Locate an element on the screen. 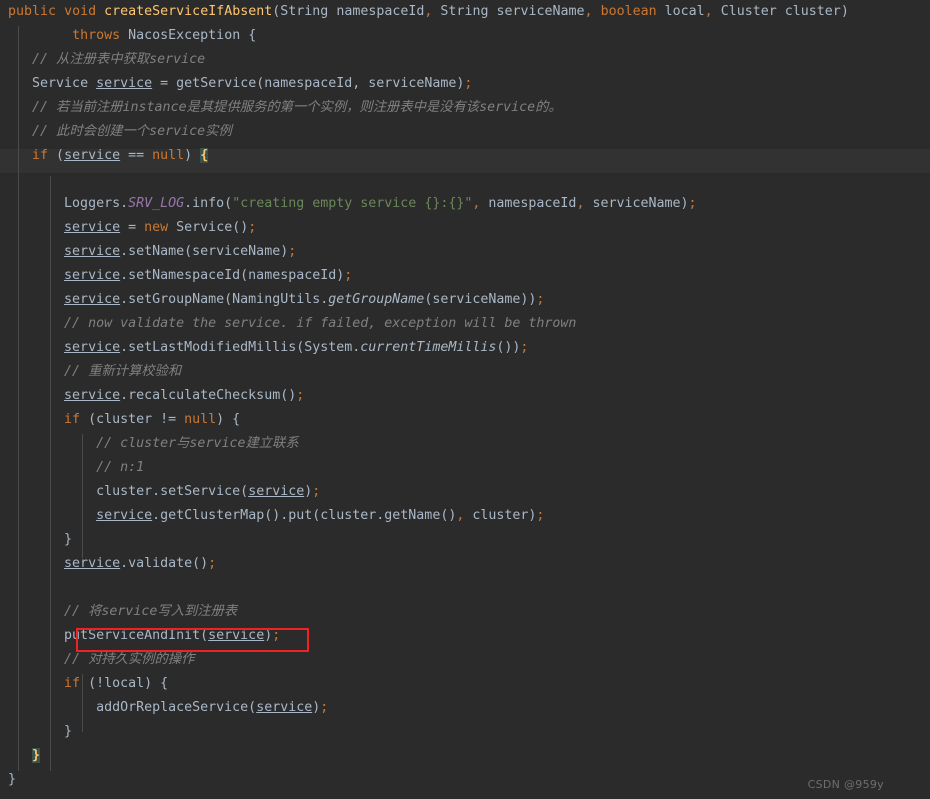 The width and height of the screenshot is (930, 799). code-line: if (cluster != null) { is located at coordinates (465, 420).